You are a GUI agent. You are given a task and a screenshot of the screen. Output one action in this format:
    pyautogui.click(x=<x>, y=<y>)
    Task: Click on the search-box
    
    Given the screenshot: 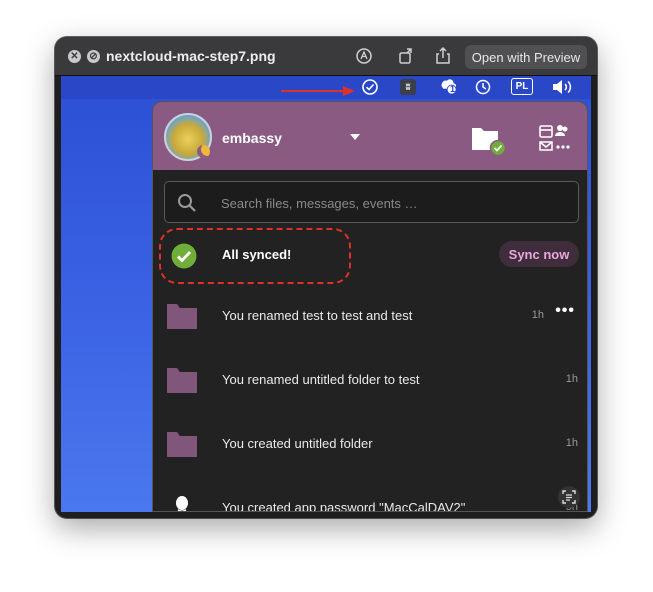 What is the action you would take?
    pyautogui.click(x=371, y=202)
    